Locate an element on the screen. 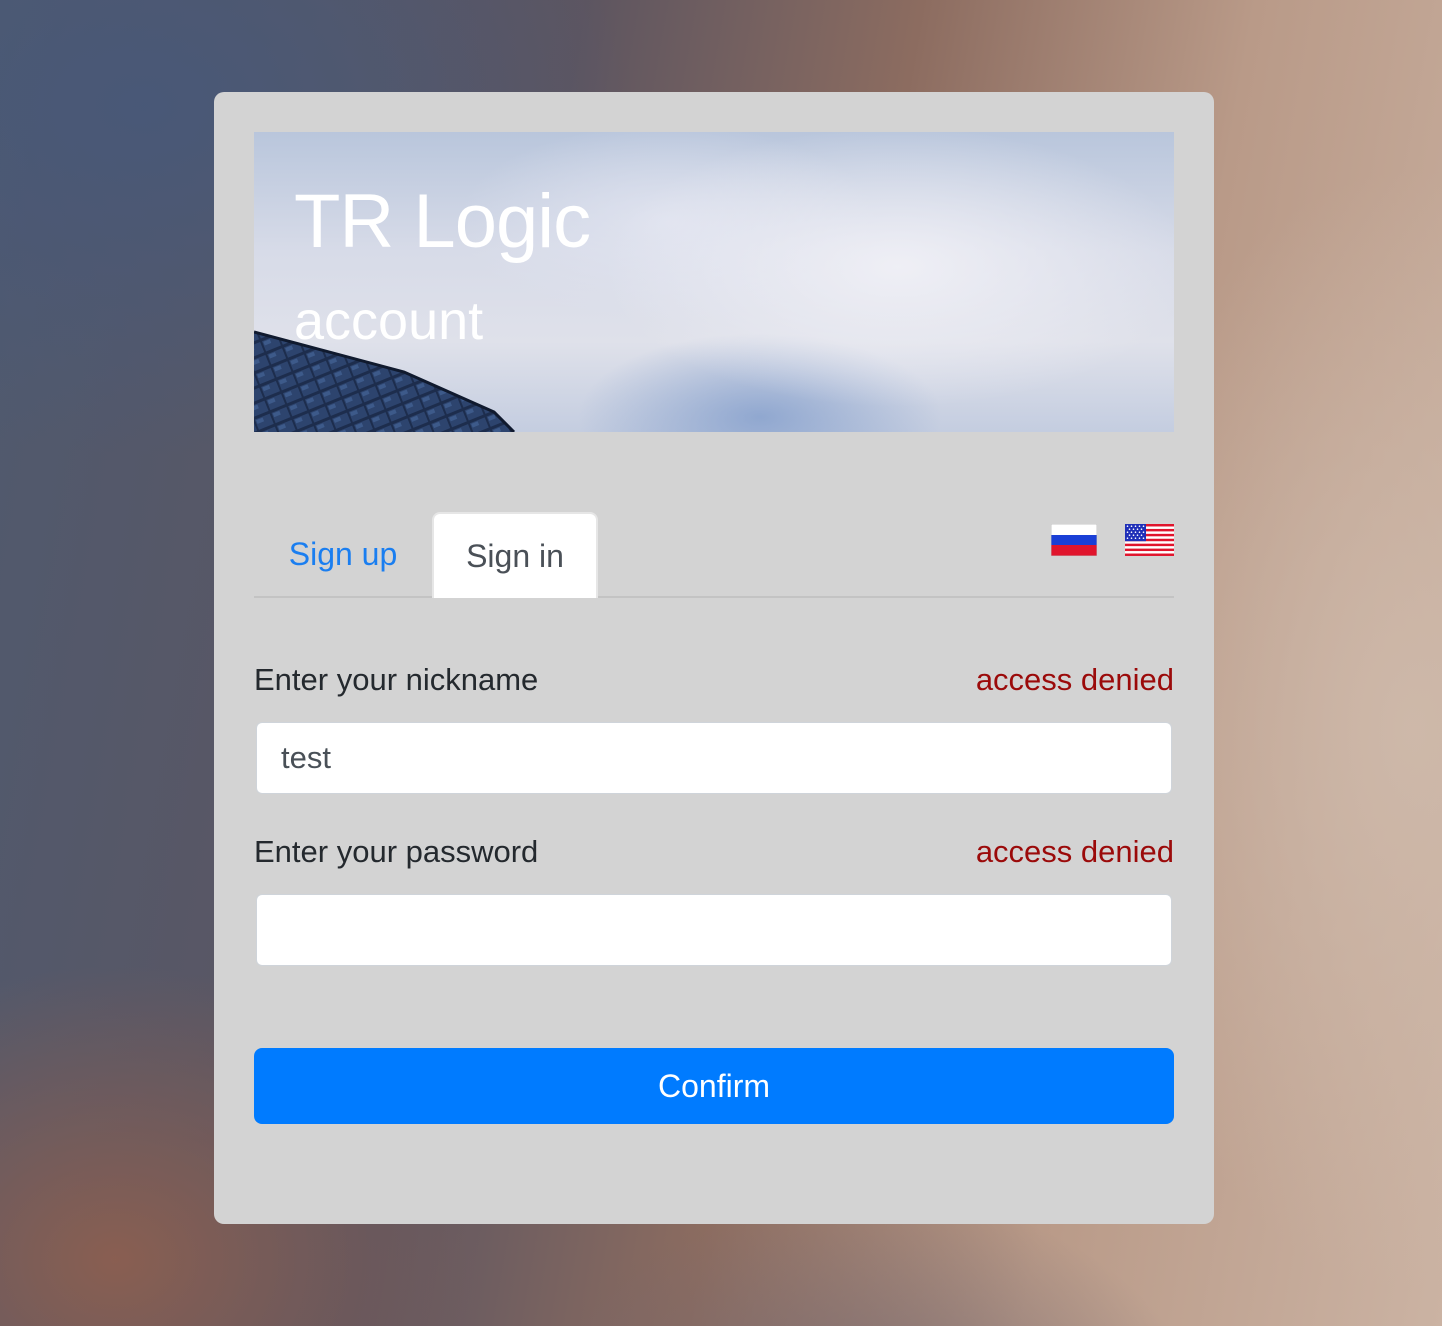  nickname-input is located at coordinates (714, 758).